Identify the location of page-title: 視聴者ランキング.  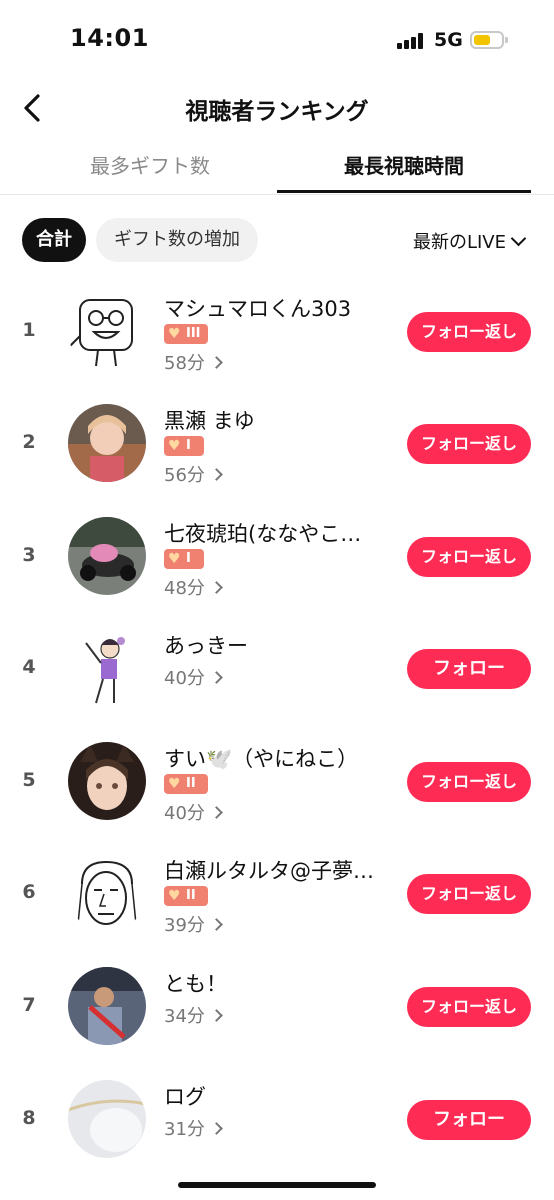
(277, 112).